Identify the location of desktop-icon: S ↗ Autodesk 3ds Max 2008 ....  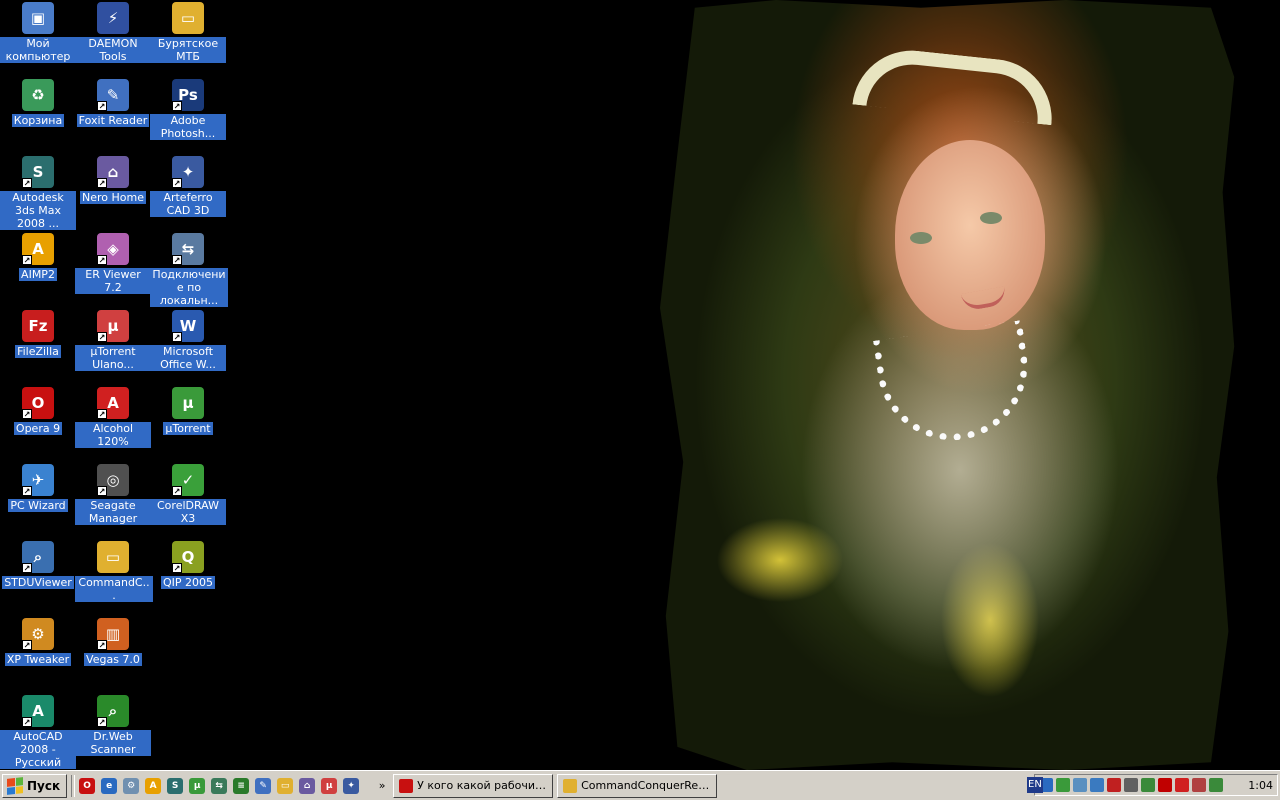
(38, 192).